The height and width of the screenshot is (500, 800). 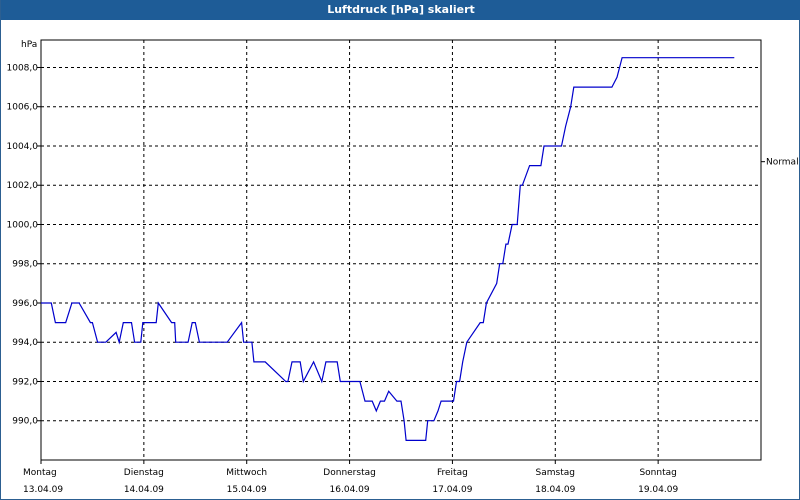 What do you see at coordinates (144, 490) in the screenshot?
I see `x-tick-label-date: 14.04.09` at bounding box center [144, 490].